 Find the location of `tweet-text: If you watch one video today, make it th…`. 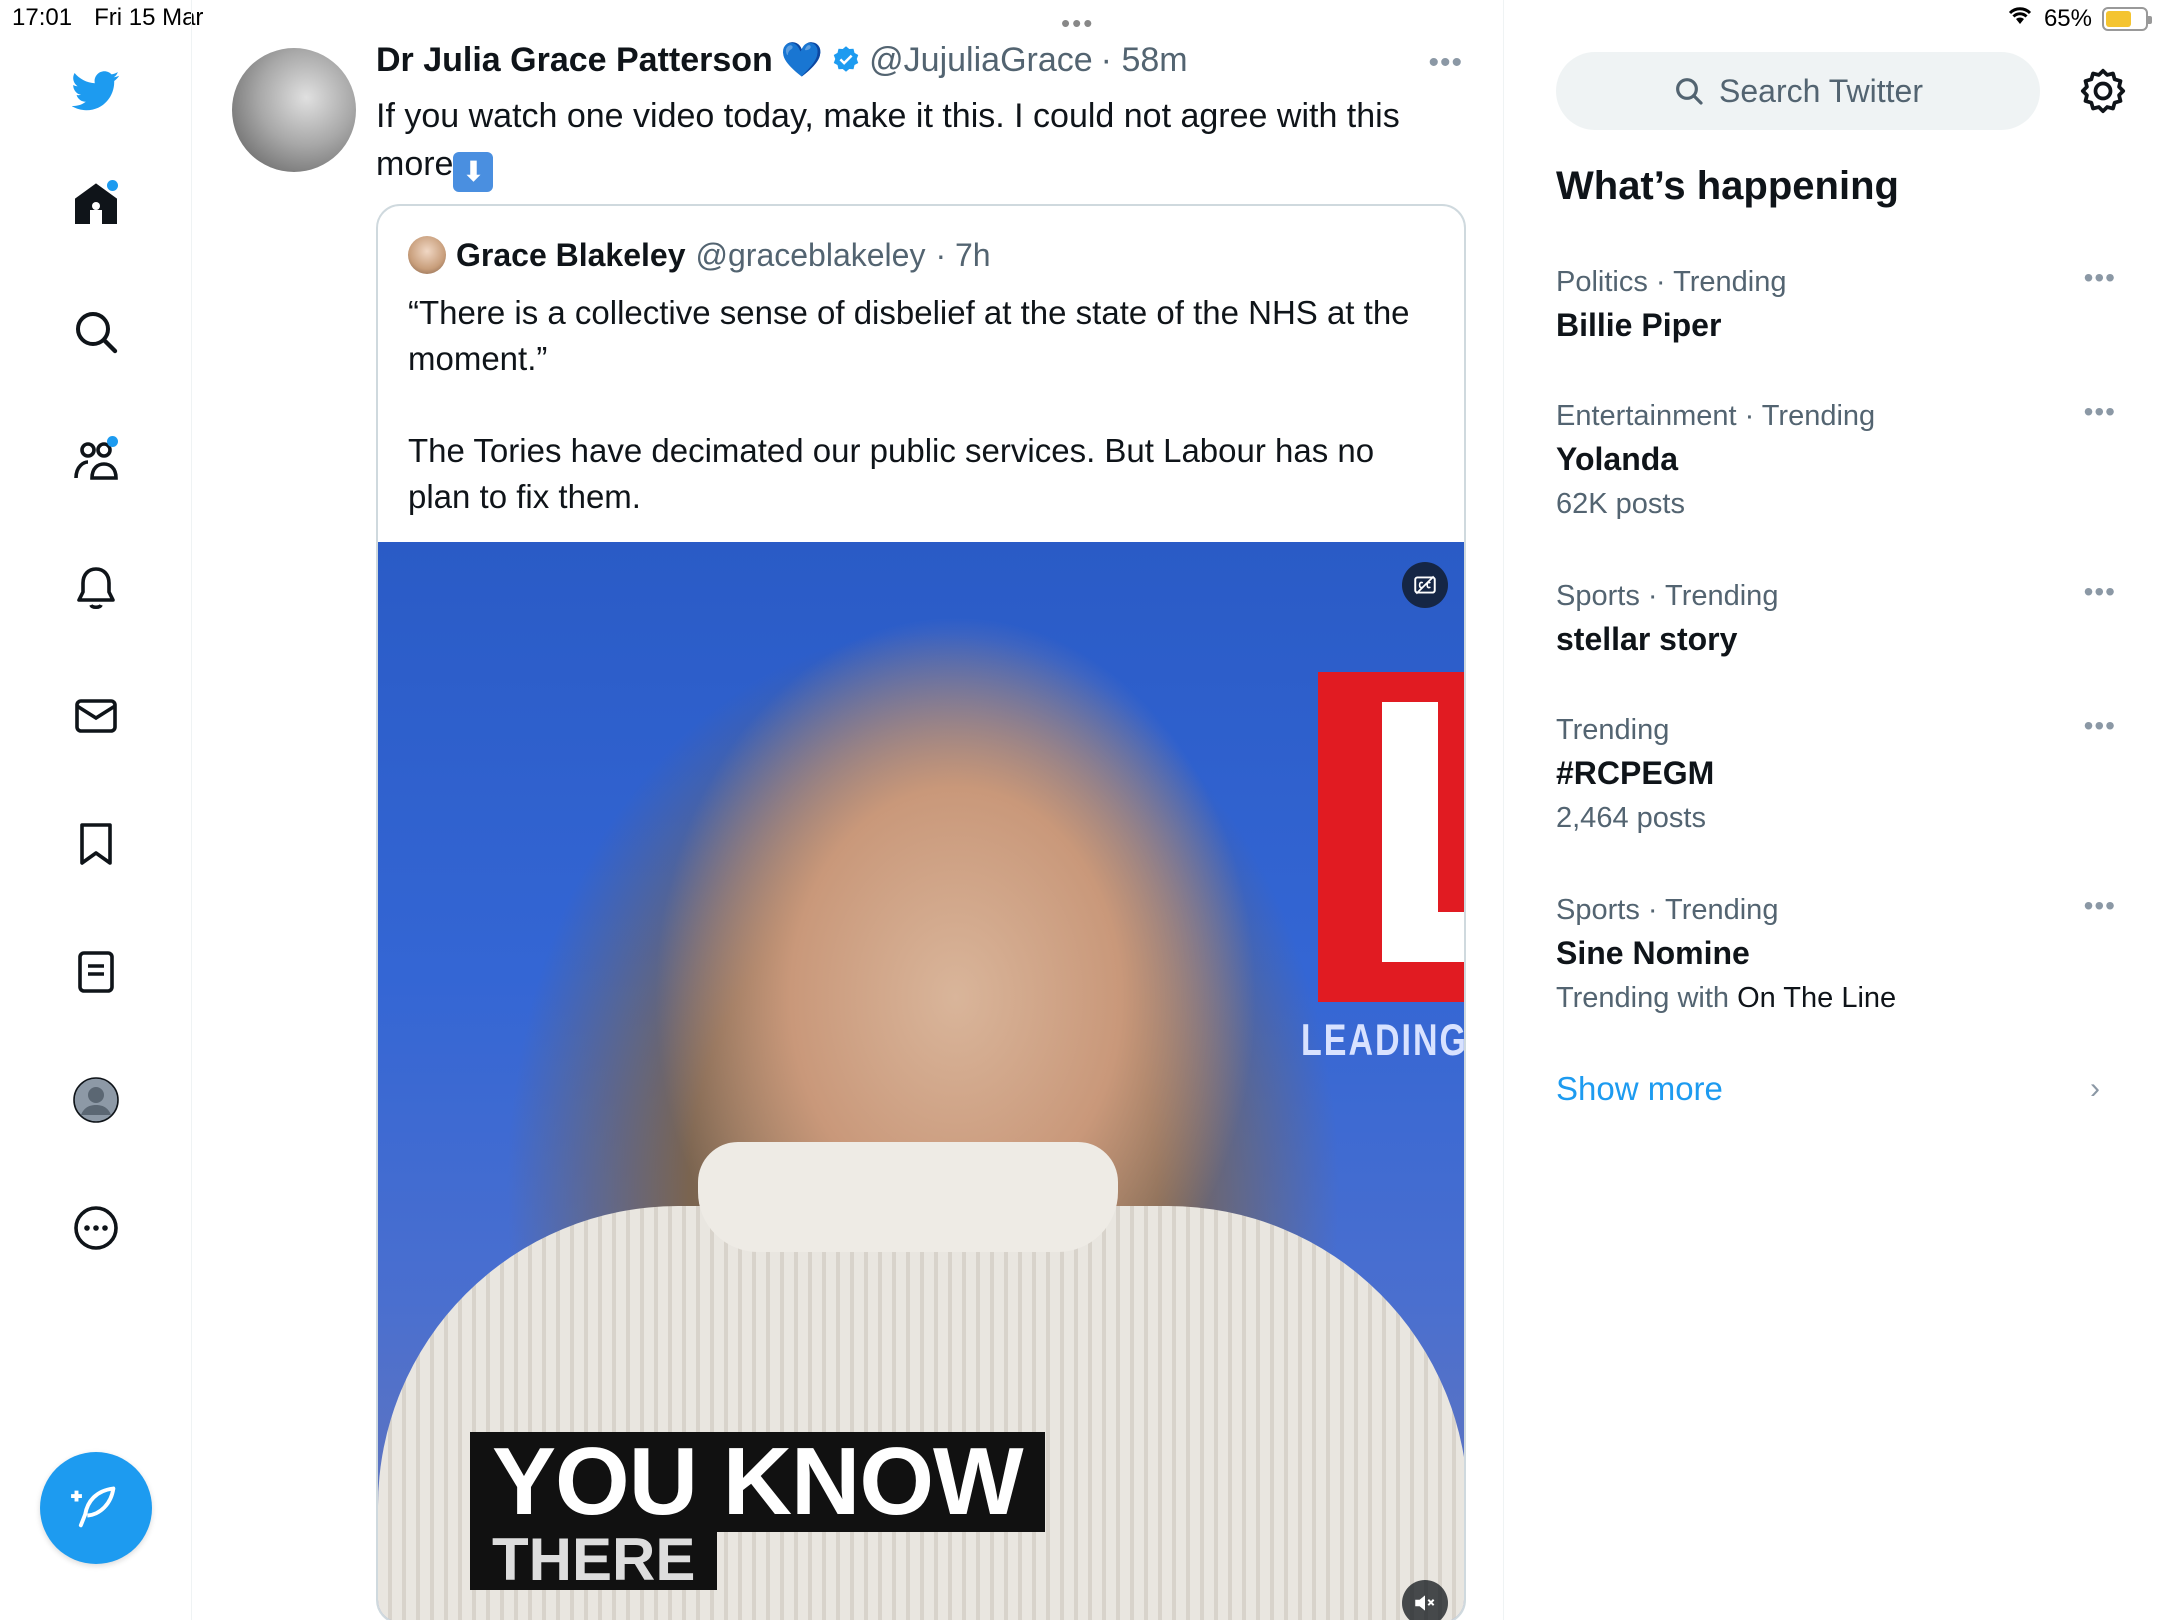

tweet-text: If you watch one video today, make it th… is located at coordinates (906, 142).